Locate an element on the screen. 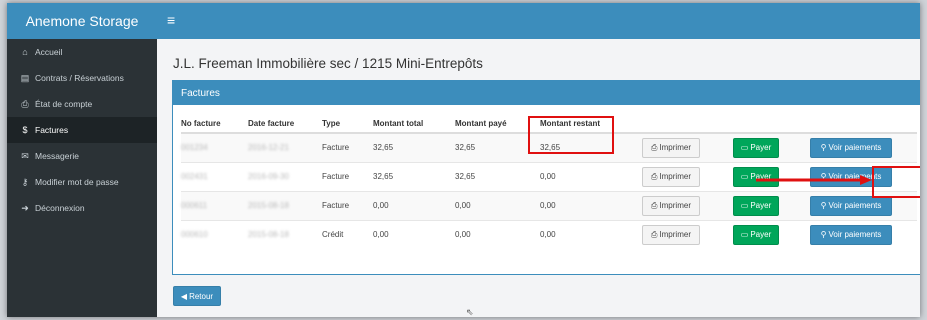 This screenshot has width=927, height=320. file-icon: ▤ is located at coordinates (25, 77).